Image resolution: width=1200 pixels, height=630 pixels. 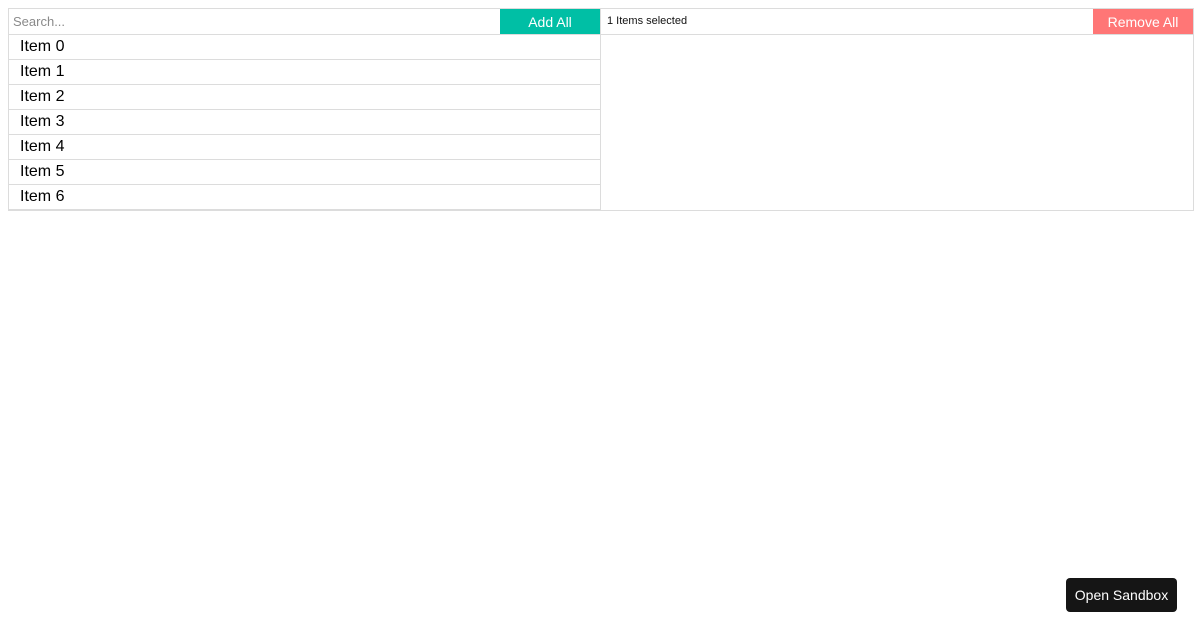 What do you see at coordinates (897, 22) in the screenshot?
I see `selected-items-header: 1 Items selected Remove All` at bounding box center [897, 22].